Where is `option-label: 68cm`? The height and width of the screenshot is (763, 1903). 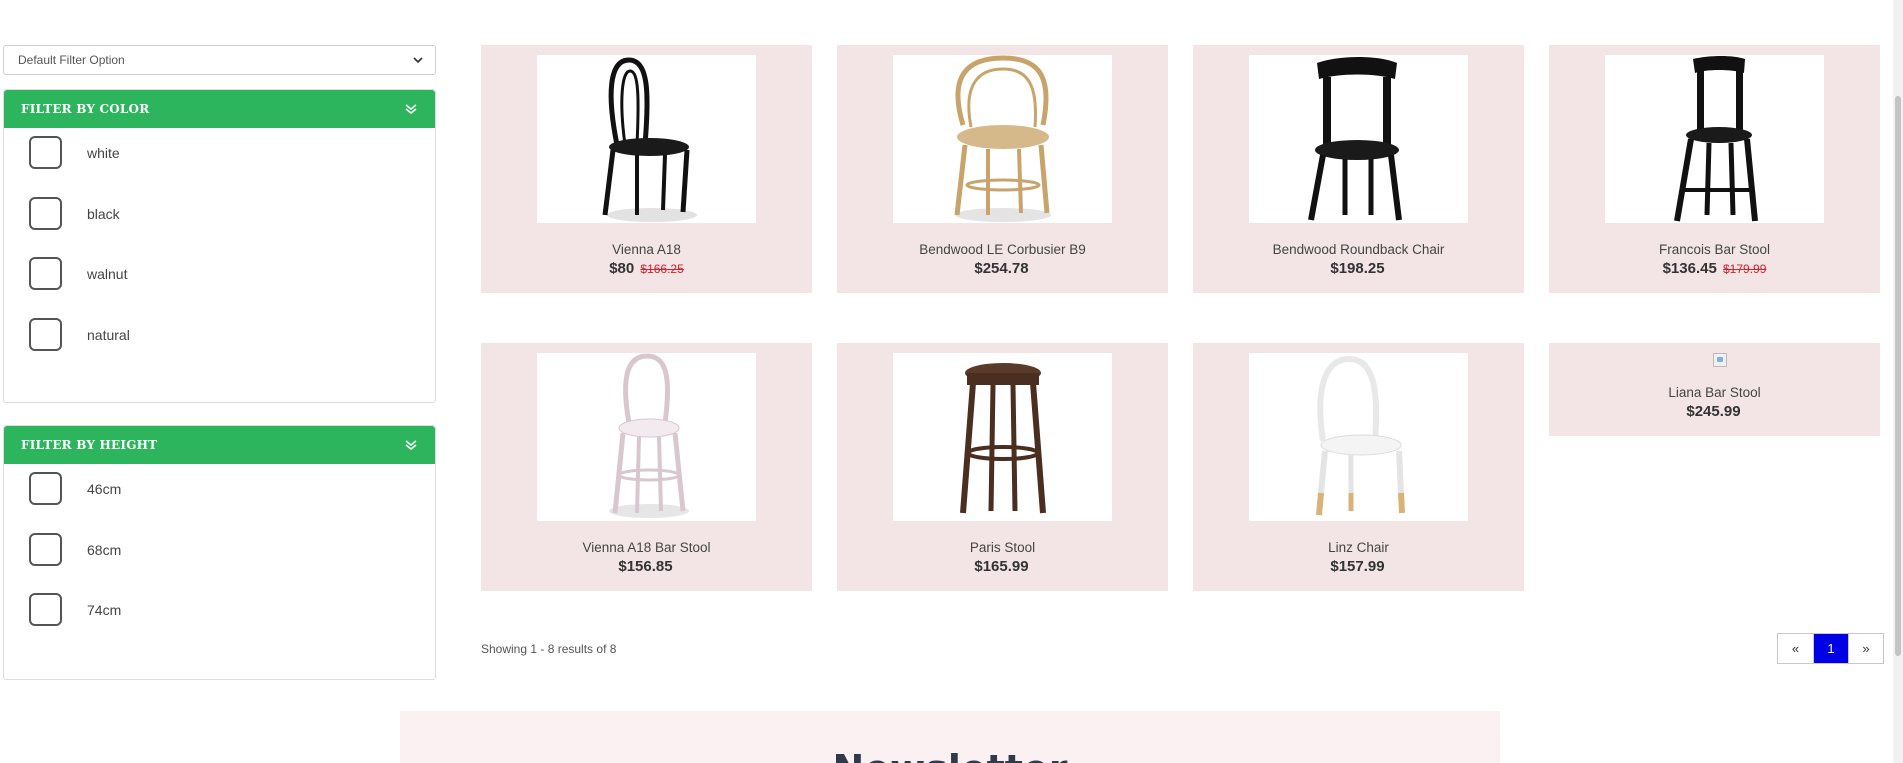
option-label: 68cm is located at coordinates (104, 549).